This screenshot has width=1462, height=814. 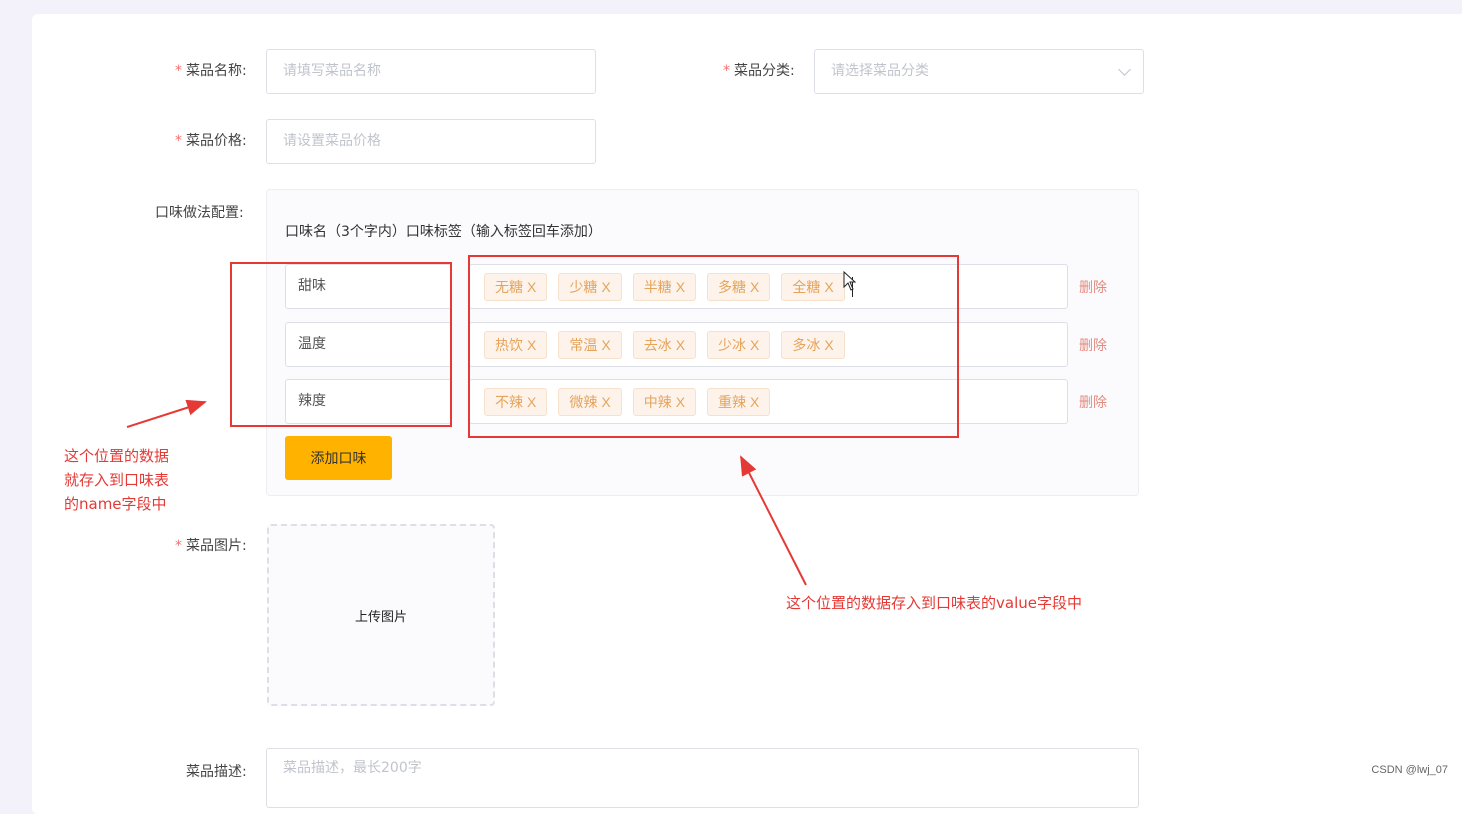 I want to click on annotation-line: 这个位置的数据, so click(x=117, y=456).